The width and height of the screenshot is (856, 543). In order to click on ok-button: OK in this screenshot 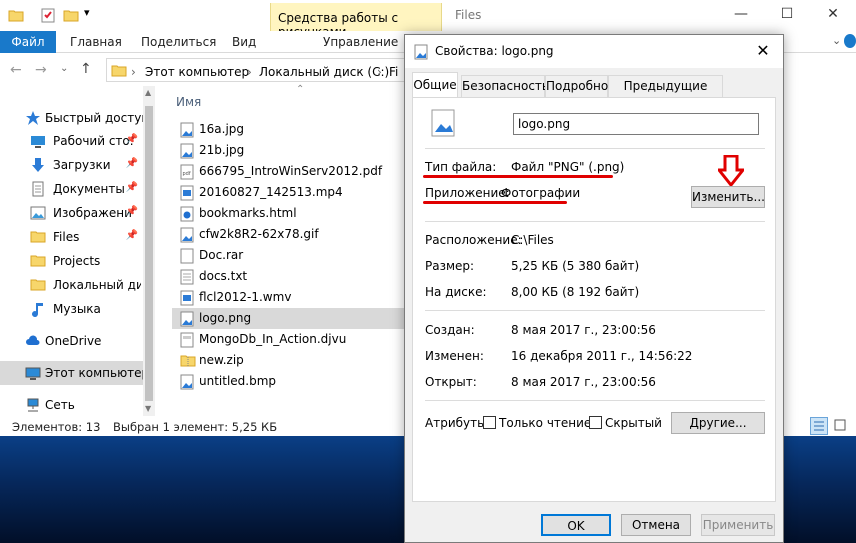, I will do `click(576, 525)`.